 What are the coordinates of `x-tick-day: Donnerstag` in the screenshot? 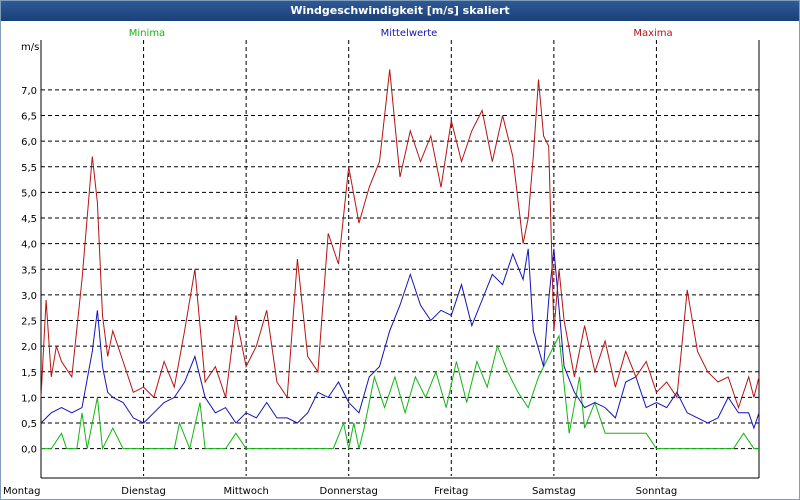 It's located at (349, 491).